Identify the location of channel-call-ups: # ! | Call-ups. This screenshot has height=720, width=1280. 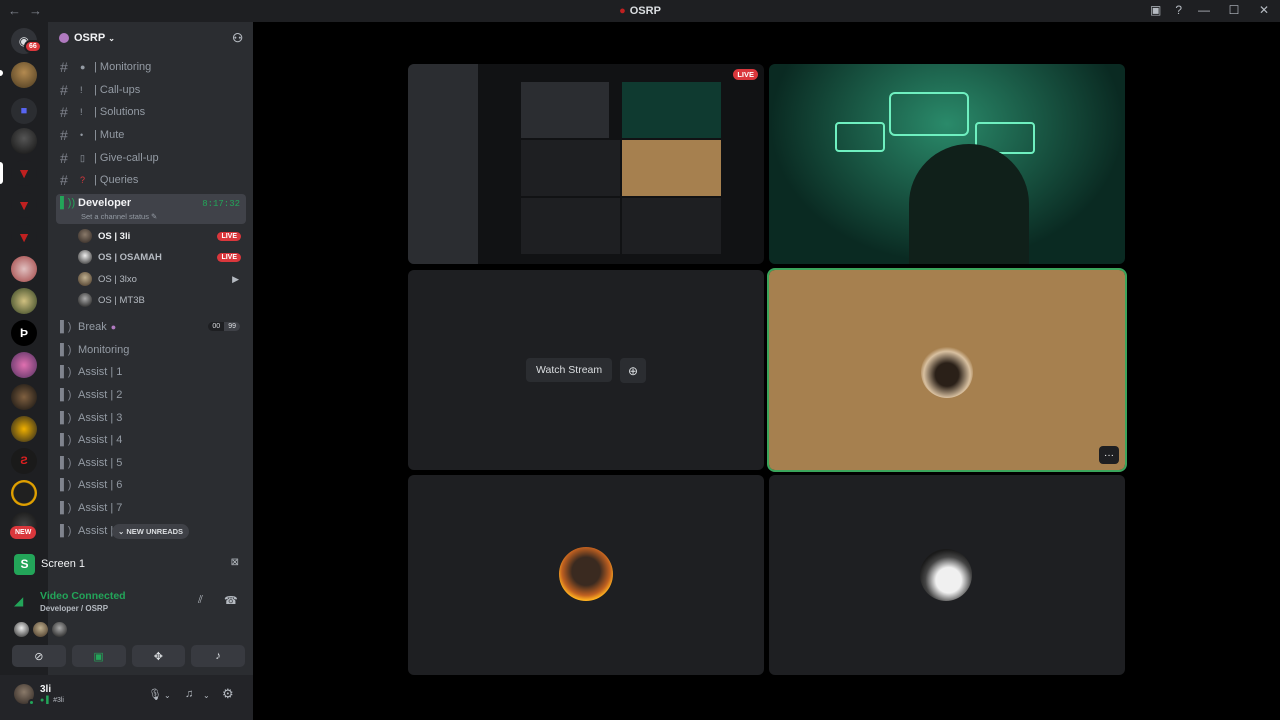
(151, 90).